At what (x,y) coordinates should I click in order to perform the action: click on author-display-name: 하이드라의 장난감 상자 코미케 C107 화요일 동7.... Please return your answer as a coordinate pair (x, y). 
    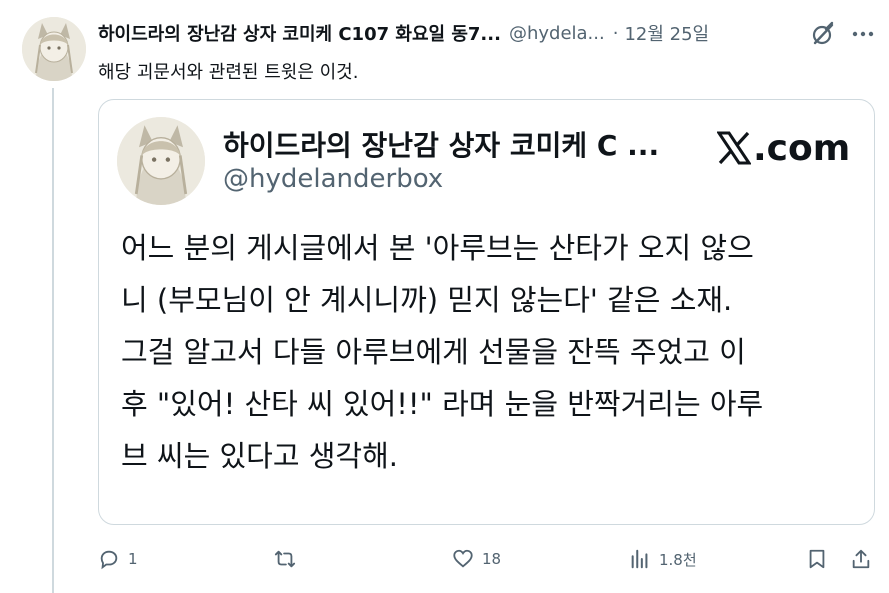
    Looking at the image, I should click on (299, 33).